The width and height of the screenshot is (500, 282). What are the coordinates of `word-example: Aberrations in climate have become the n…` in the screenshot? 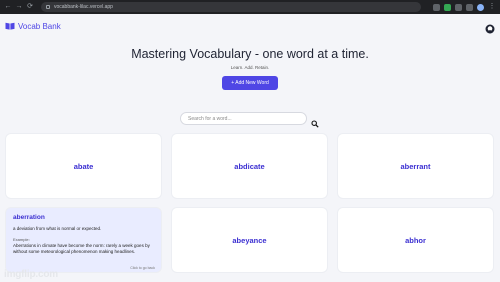 It's located at (81, 249).